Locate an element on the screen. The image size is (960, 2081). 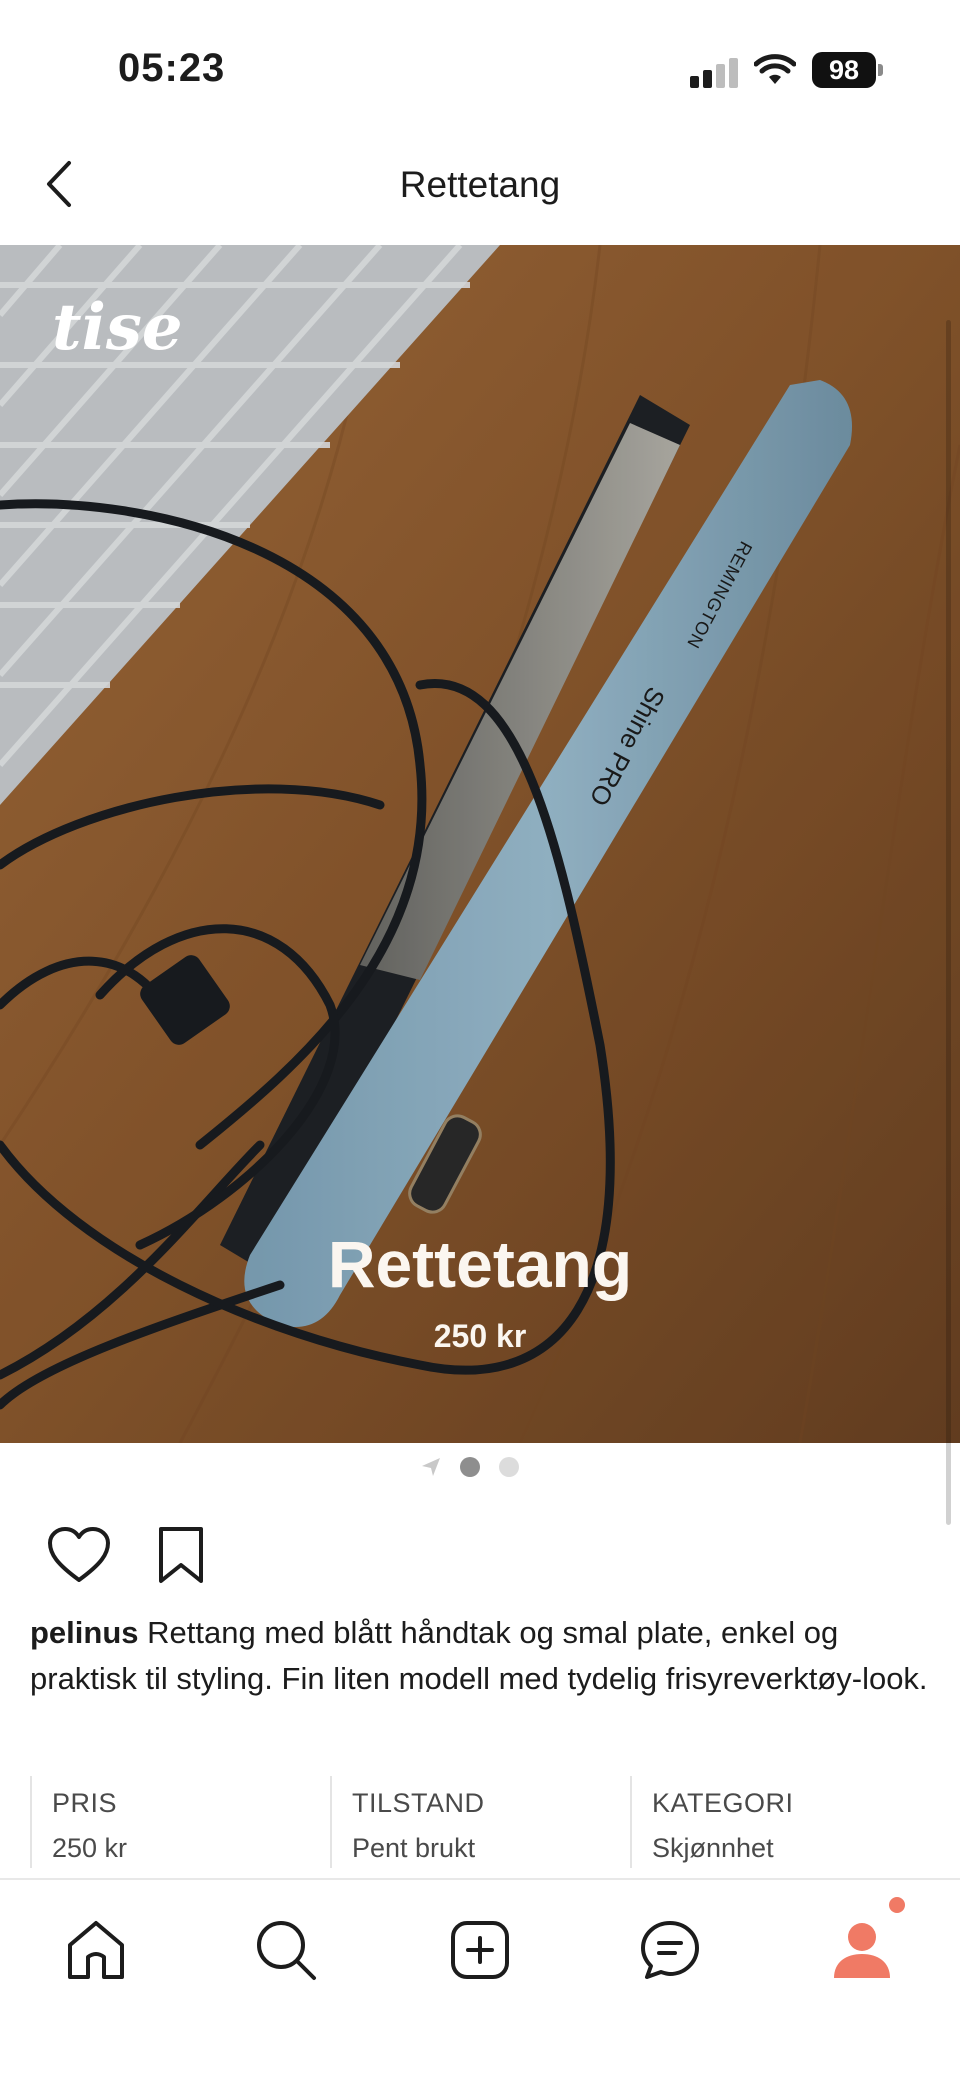
battery-indicator: 98 is located at coordinates (844, 70).